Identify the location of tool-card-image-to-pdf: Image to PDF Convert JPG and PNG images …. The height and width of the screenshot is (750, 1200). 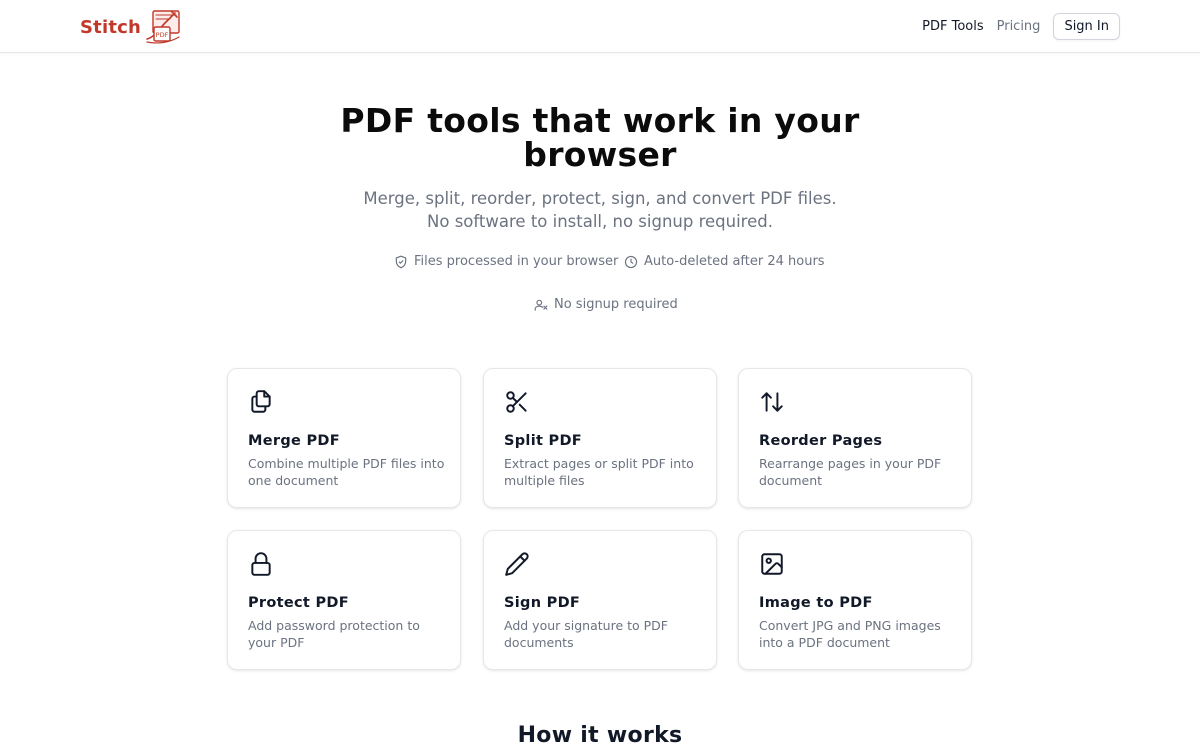
(855, 600).